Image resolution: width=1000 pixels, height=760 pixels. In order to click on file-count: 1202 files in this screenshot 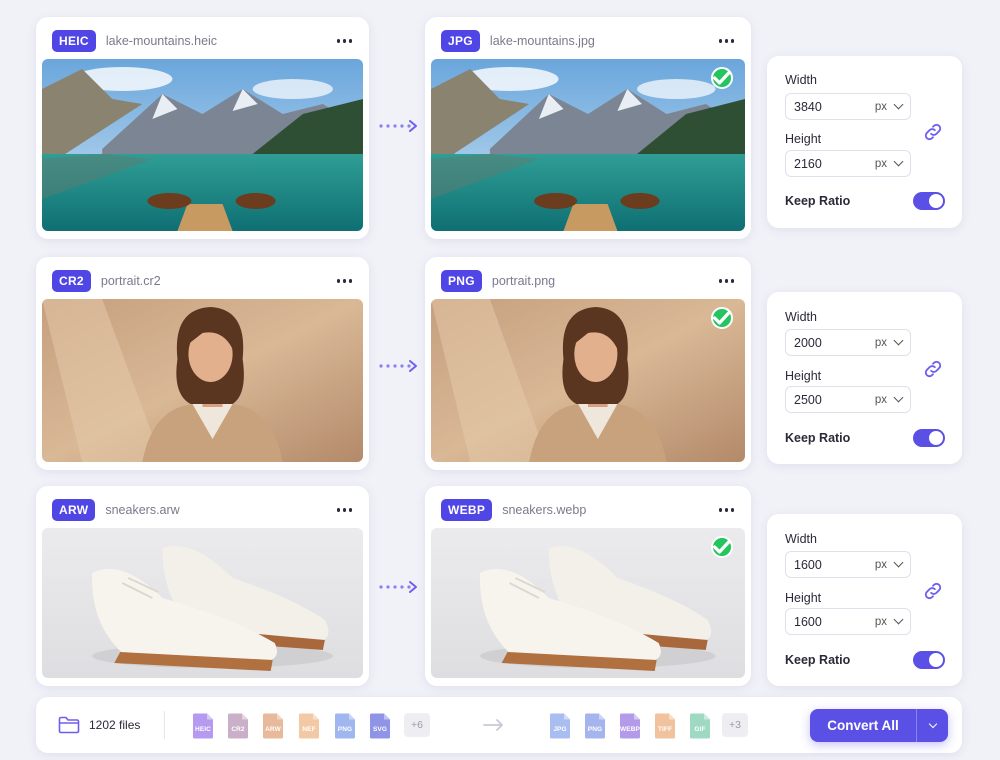, I will do `click(99, 725)`.